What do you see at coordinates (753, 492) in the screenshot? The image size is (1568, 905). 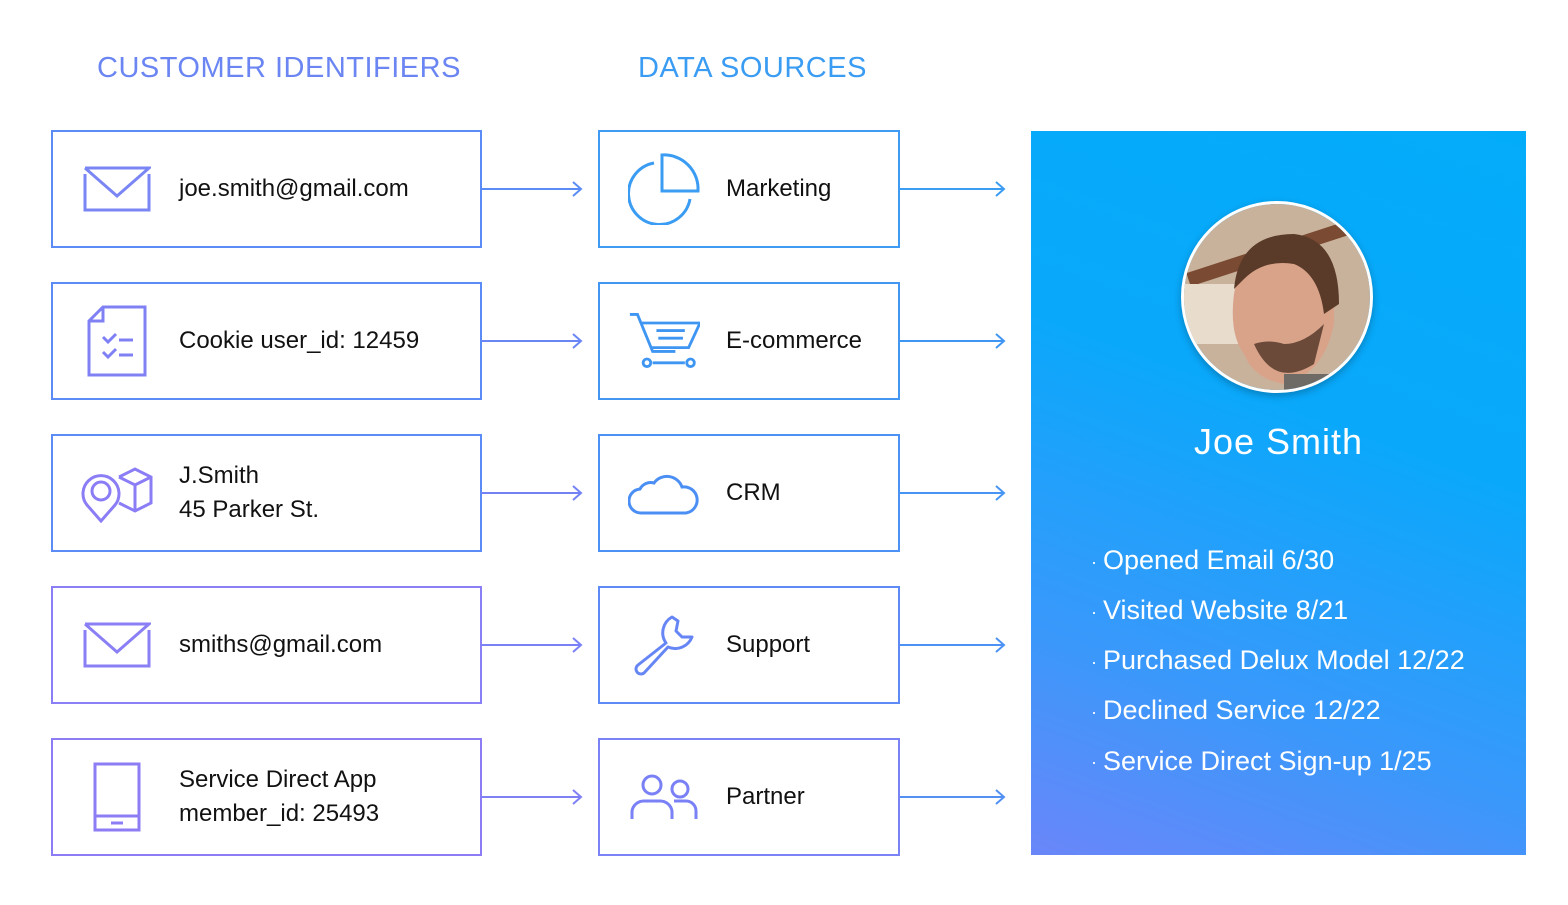 I see `source-label: CRM` at bounding box center [753, 492].